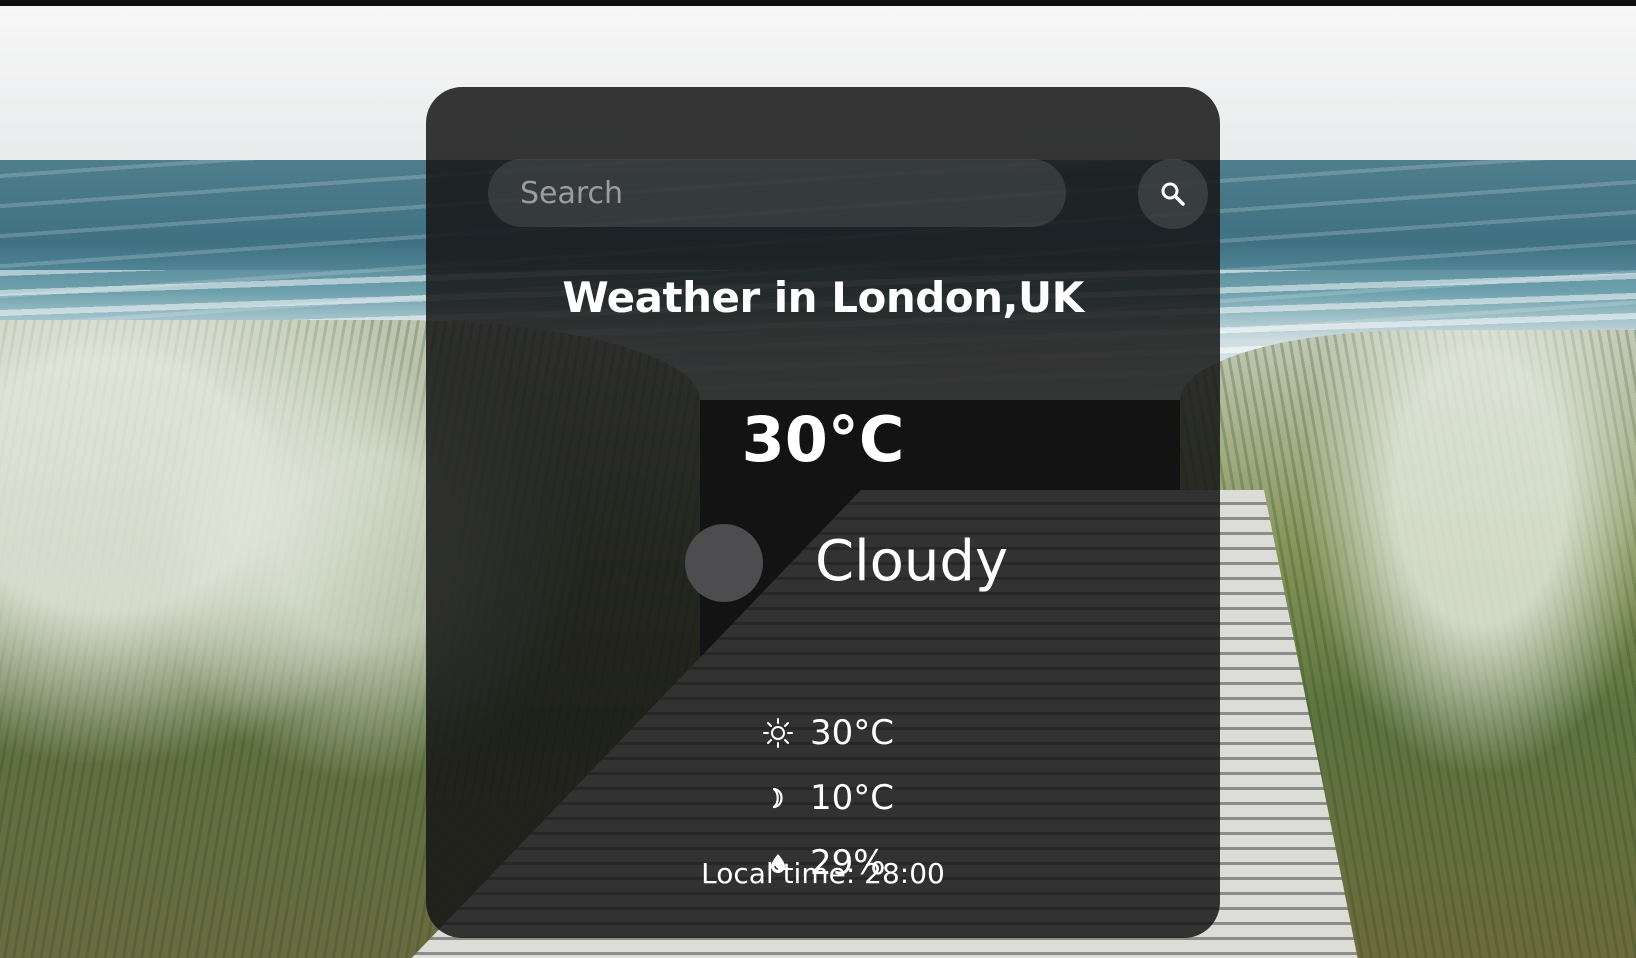 The height and width of the screenshot is (958, 1636). I want to click on local-time: Local time: 28:00, so click(823, 873).